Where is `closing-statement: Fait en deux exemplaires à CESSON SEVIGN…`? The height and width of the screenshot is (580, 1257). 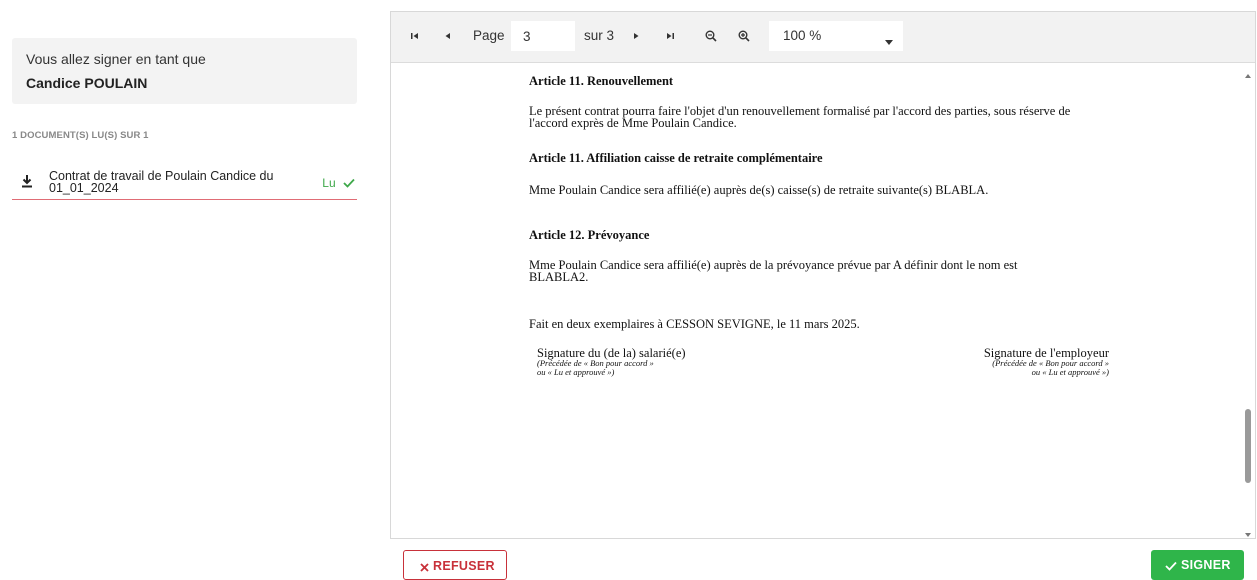
closing-statement: Fait en deux exemplaires à CESSON SEVIGN… is located at coordinates (694, 324).